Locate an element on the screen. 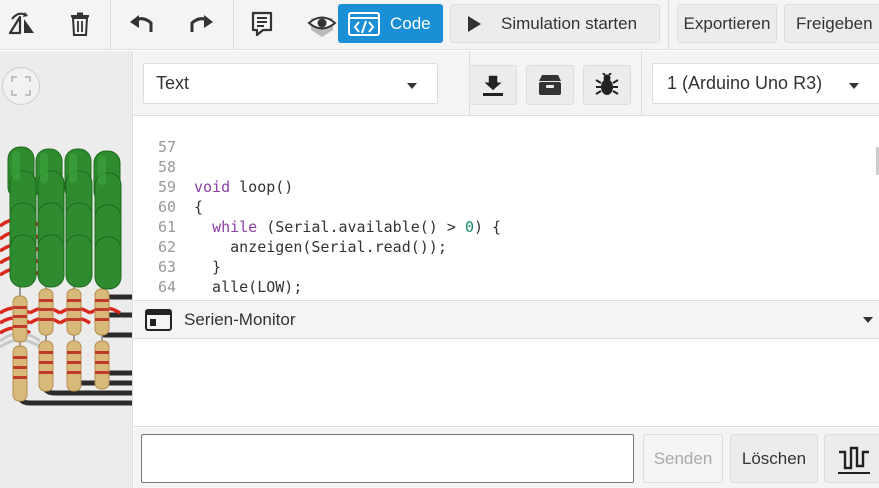 The image size is (879, 488). board-select: 1 (Arduino Uno R3) is located at coordinates (765, 83).